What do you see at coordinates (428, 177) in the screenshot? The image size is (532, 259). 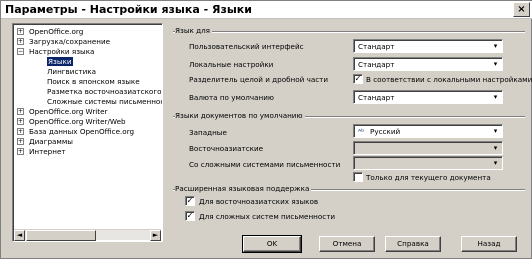 I see `current-document-label: Только для текущего документа` at bounding box center [428, 177].